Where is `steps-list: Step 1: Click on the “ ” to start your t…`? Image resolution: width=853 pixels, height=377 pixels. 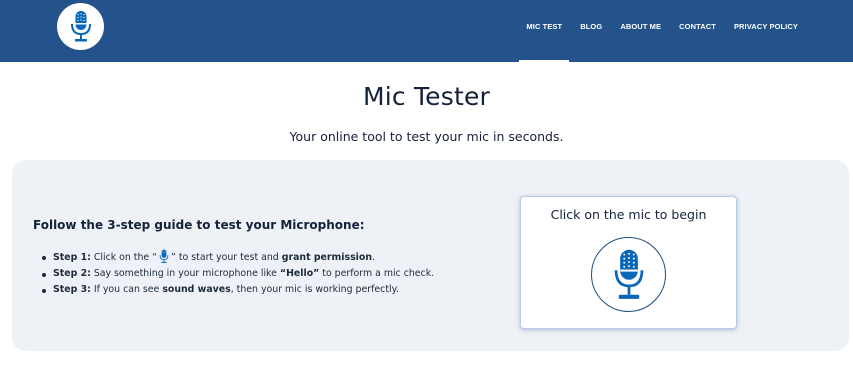 steps-list: Step 1: Click on the “ ” to start your t… is located at coordinates (237, 273).